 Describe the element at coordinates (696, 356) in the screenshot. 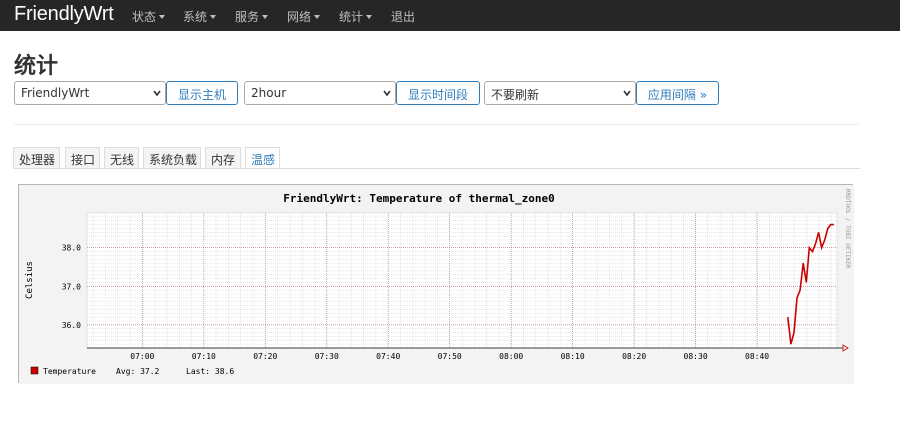

I see `x-tick-label: 08:30` at that location.